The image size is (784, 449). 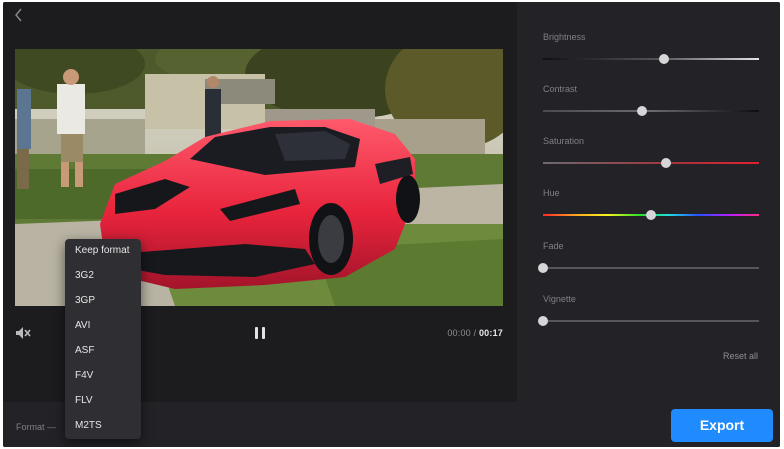 I want to click on mute-button, so click(x=23, y=333).